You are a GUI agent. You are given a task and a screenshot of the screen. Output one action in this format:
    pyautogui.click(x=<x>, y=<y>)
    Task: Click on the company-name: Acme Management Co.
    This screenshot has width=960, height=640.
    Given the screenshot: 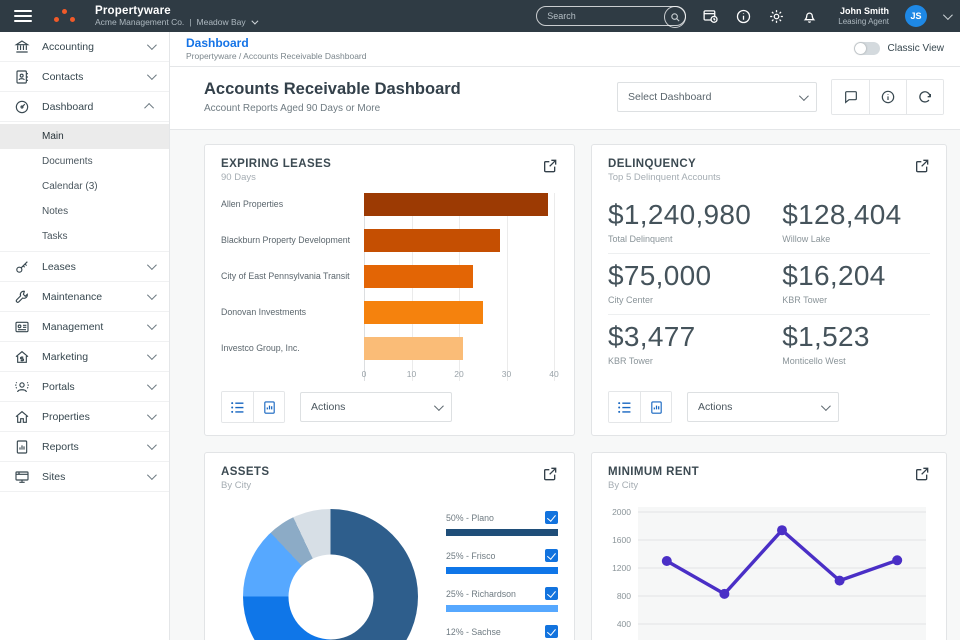 What is the action you would take?
    pyautogui.click(x=140, y=21)
    